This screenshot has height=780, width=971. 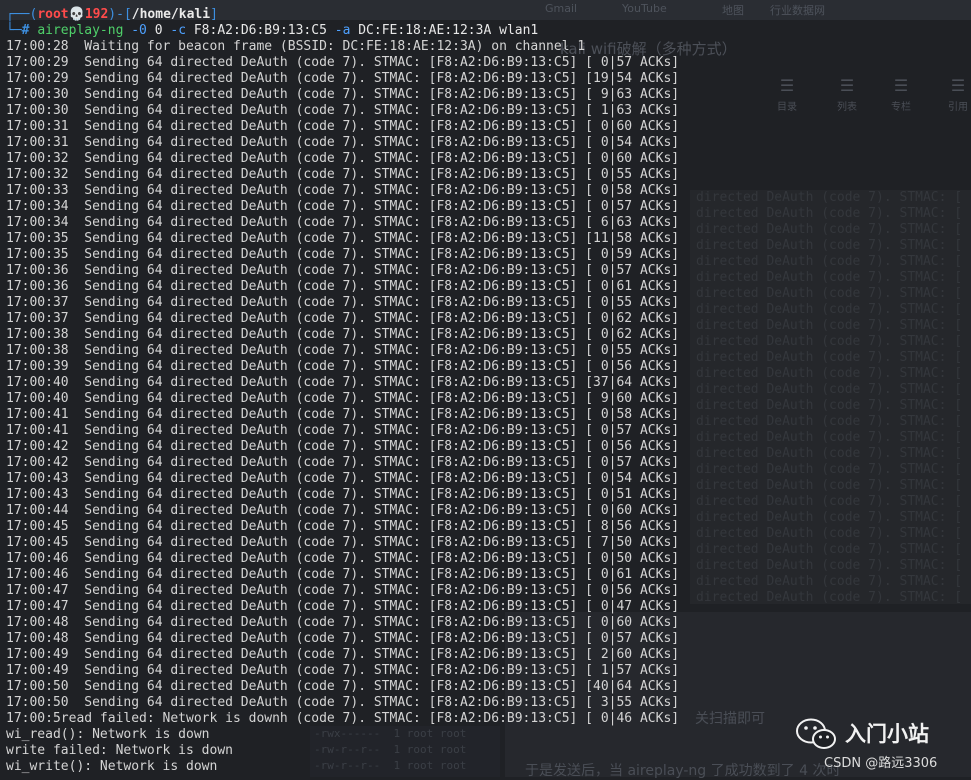 I want to click on prompt-frame: ┌──(, so click(x=22, y=14).